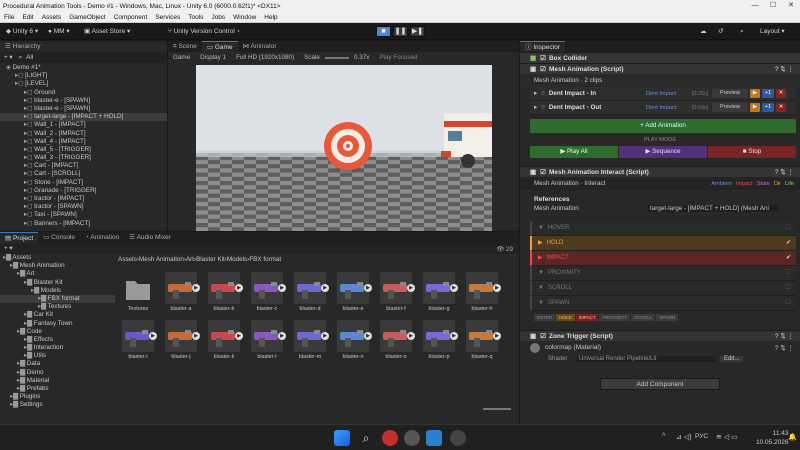 Image resolution: width=800 pixels, height=450 pixels. What do you see at coordinates (772, 438) in the screenshot?
I see `clock: 11:43 10.05.2026` at bounding box center [772, 438].